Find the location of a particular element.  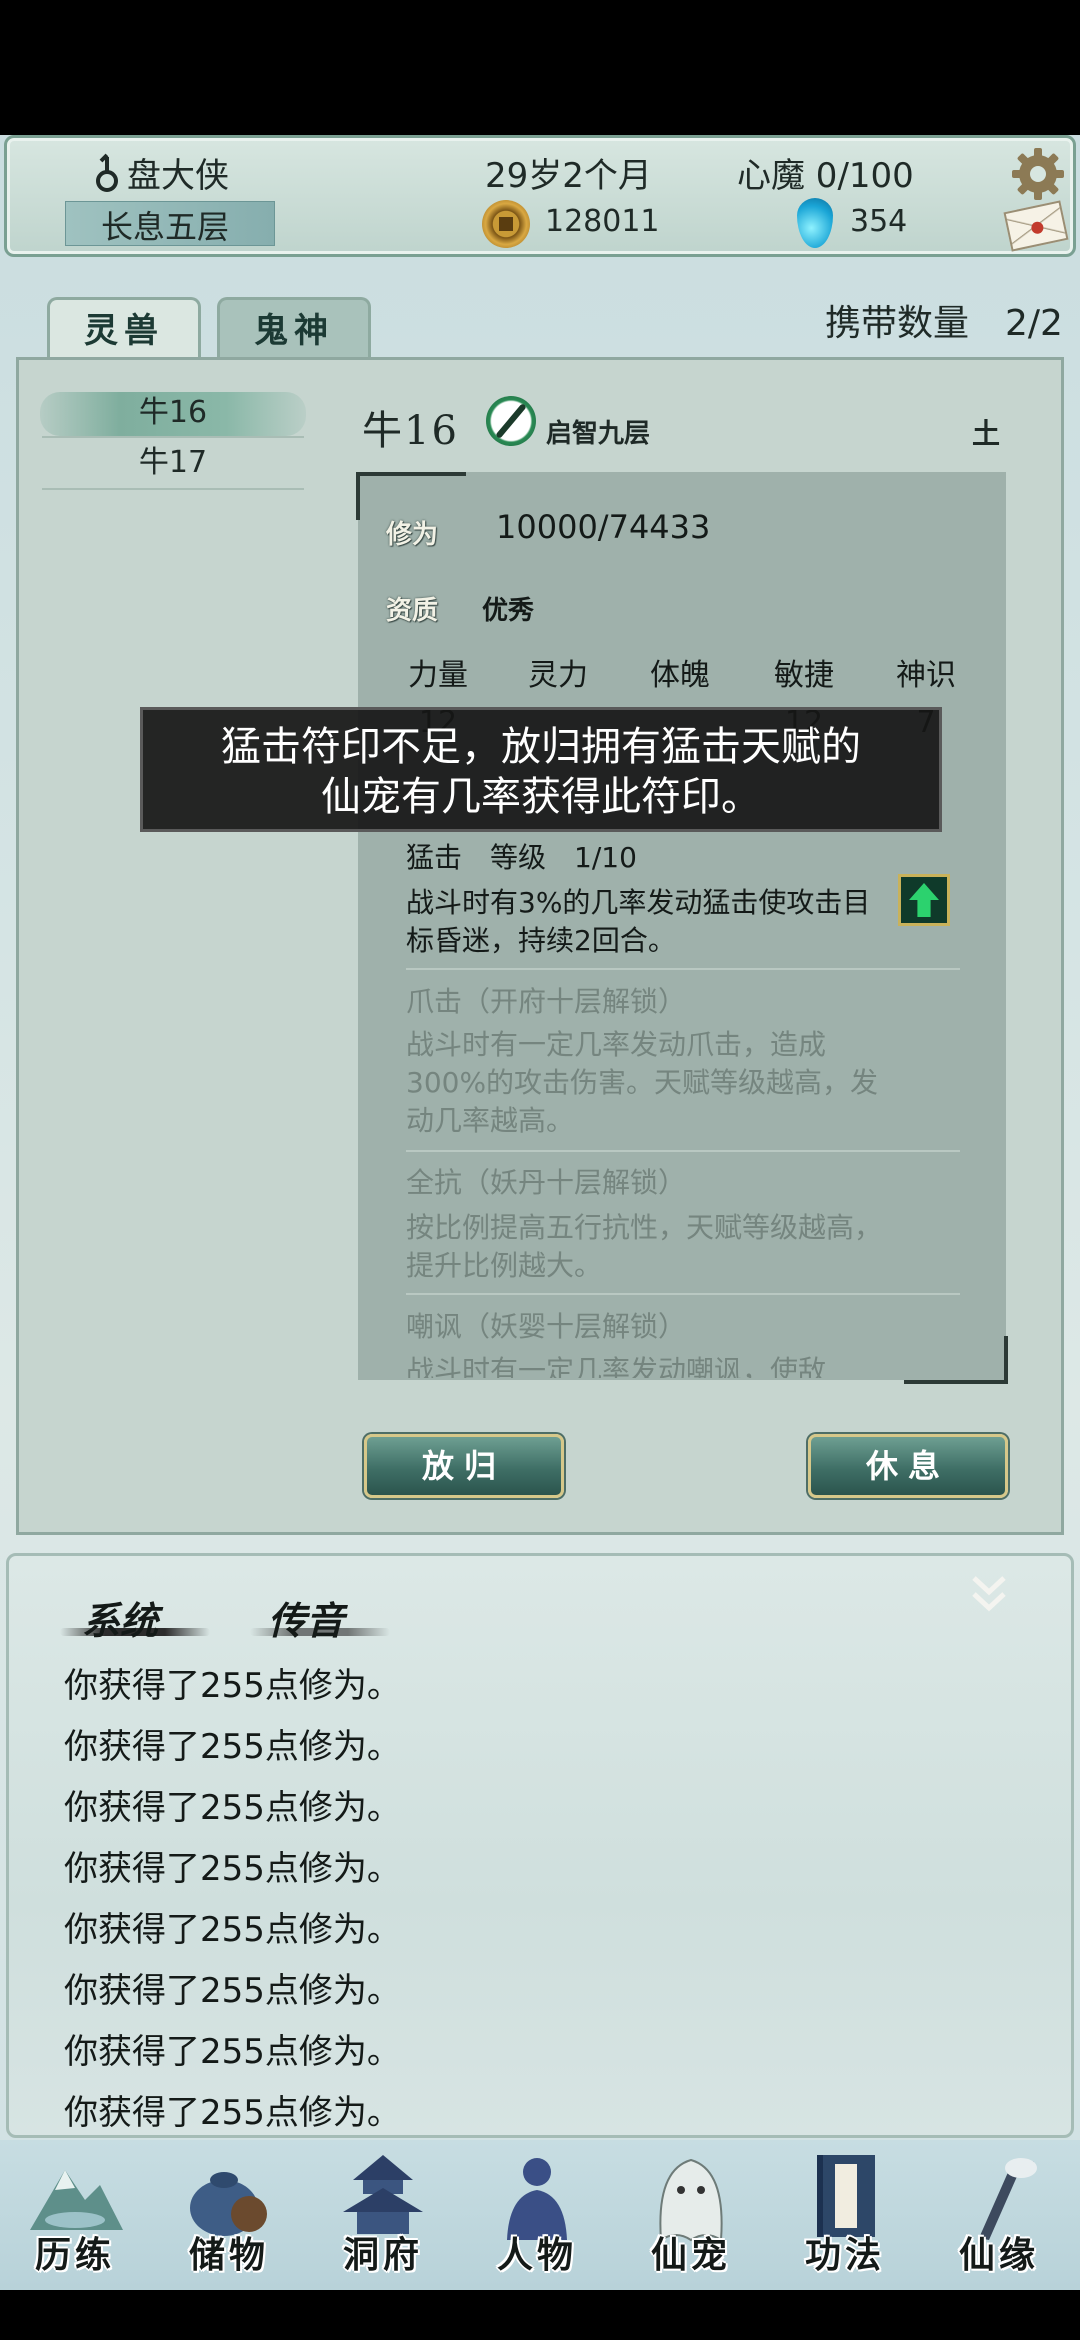

player-age: 29岁2个月 is located at coordinates (568, 176).